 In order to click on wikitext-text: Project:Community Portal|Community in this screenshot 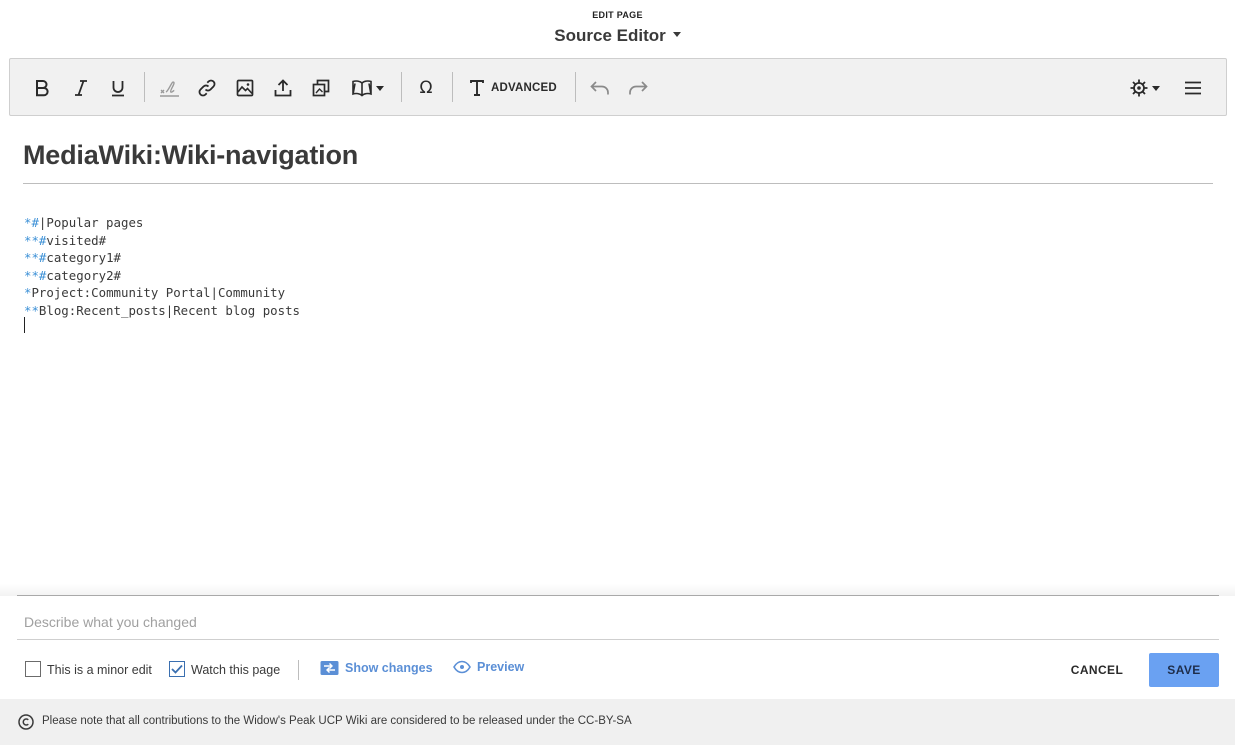, I will do `click(158, 293)`.